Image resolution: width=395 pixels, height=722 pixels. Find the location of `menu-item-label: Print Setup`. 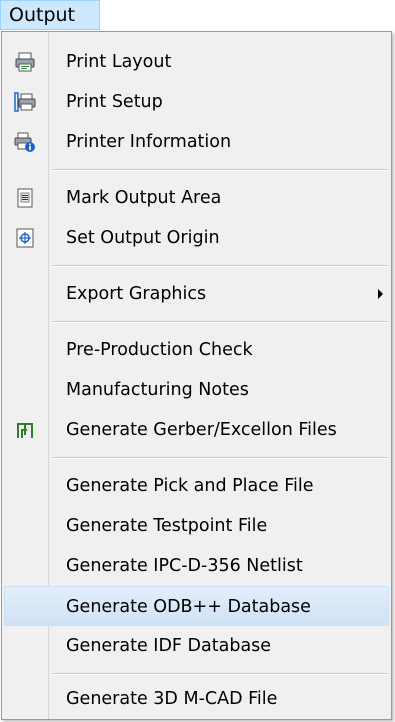

menu-item-label: Print Setup is located at coordinates (114, 102).